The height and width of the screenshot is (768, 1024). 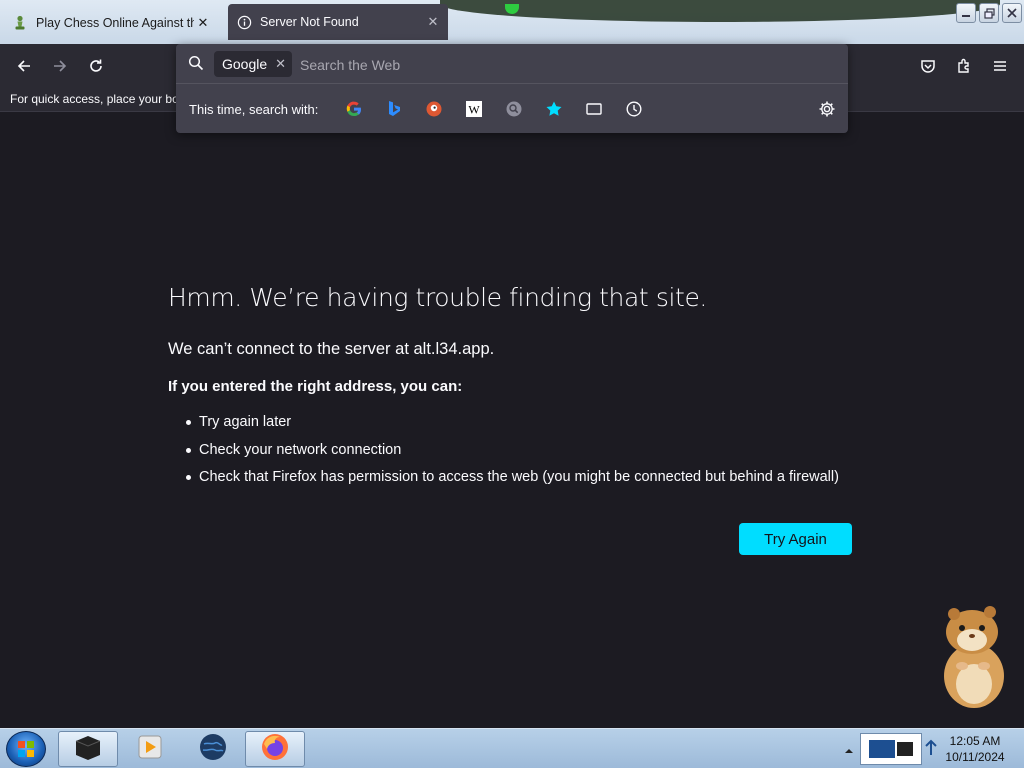 I want to click on search-settings-gear-icon, so click(x=827, y=109).